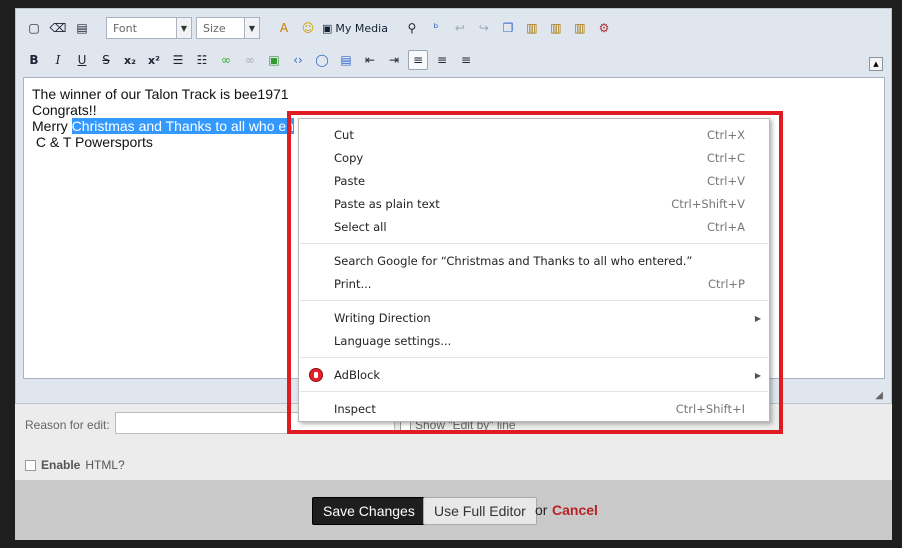 This screenshot has width=902, height=548. What do you see at coordinates (228, 28) in the screenshot?
I see `size-select: Size ▼` at bounding box center [228, 28].